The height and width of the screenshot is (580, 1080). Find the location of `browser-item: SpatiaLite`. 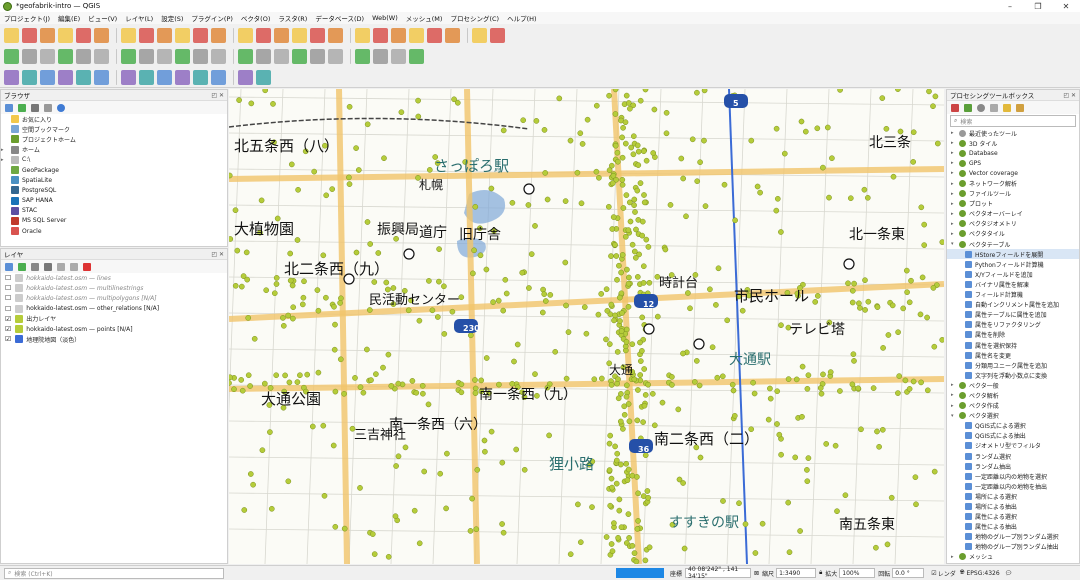

browser-item: SpatiaLite is located at coordinates (114, 180).